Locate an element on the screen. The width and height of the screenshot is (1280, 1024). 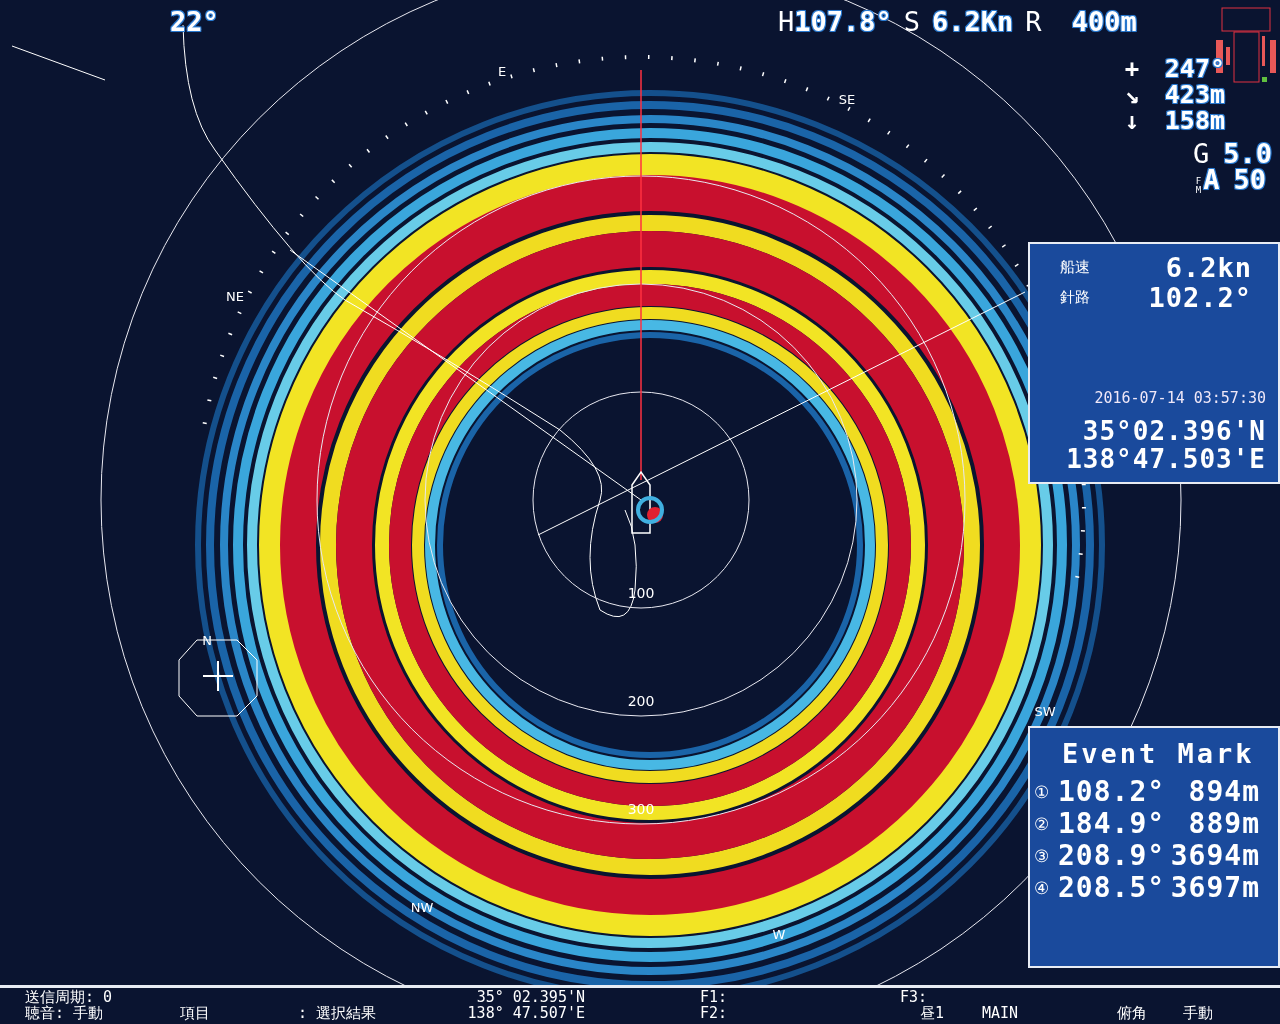
compass-label: NE is located at coordinates (235, 296).